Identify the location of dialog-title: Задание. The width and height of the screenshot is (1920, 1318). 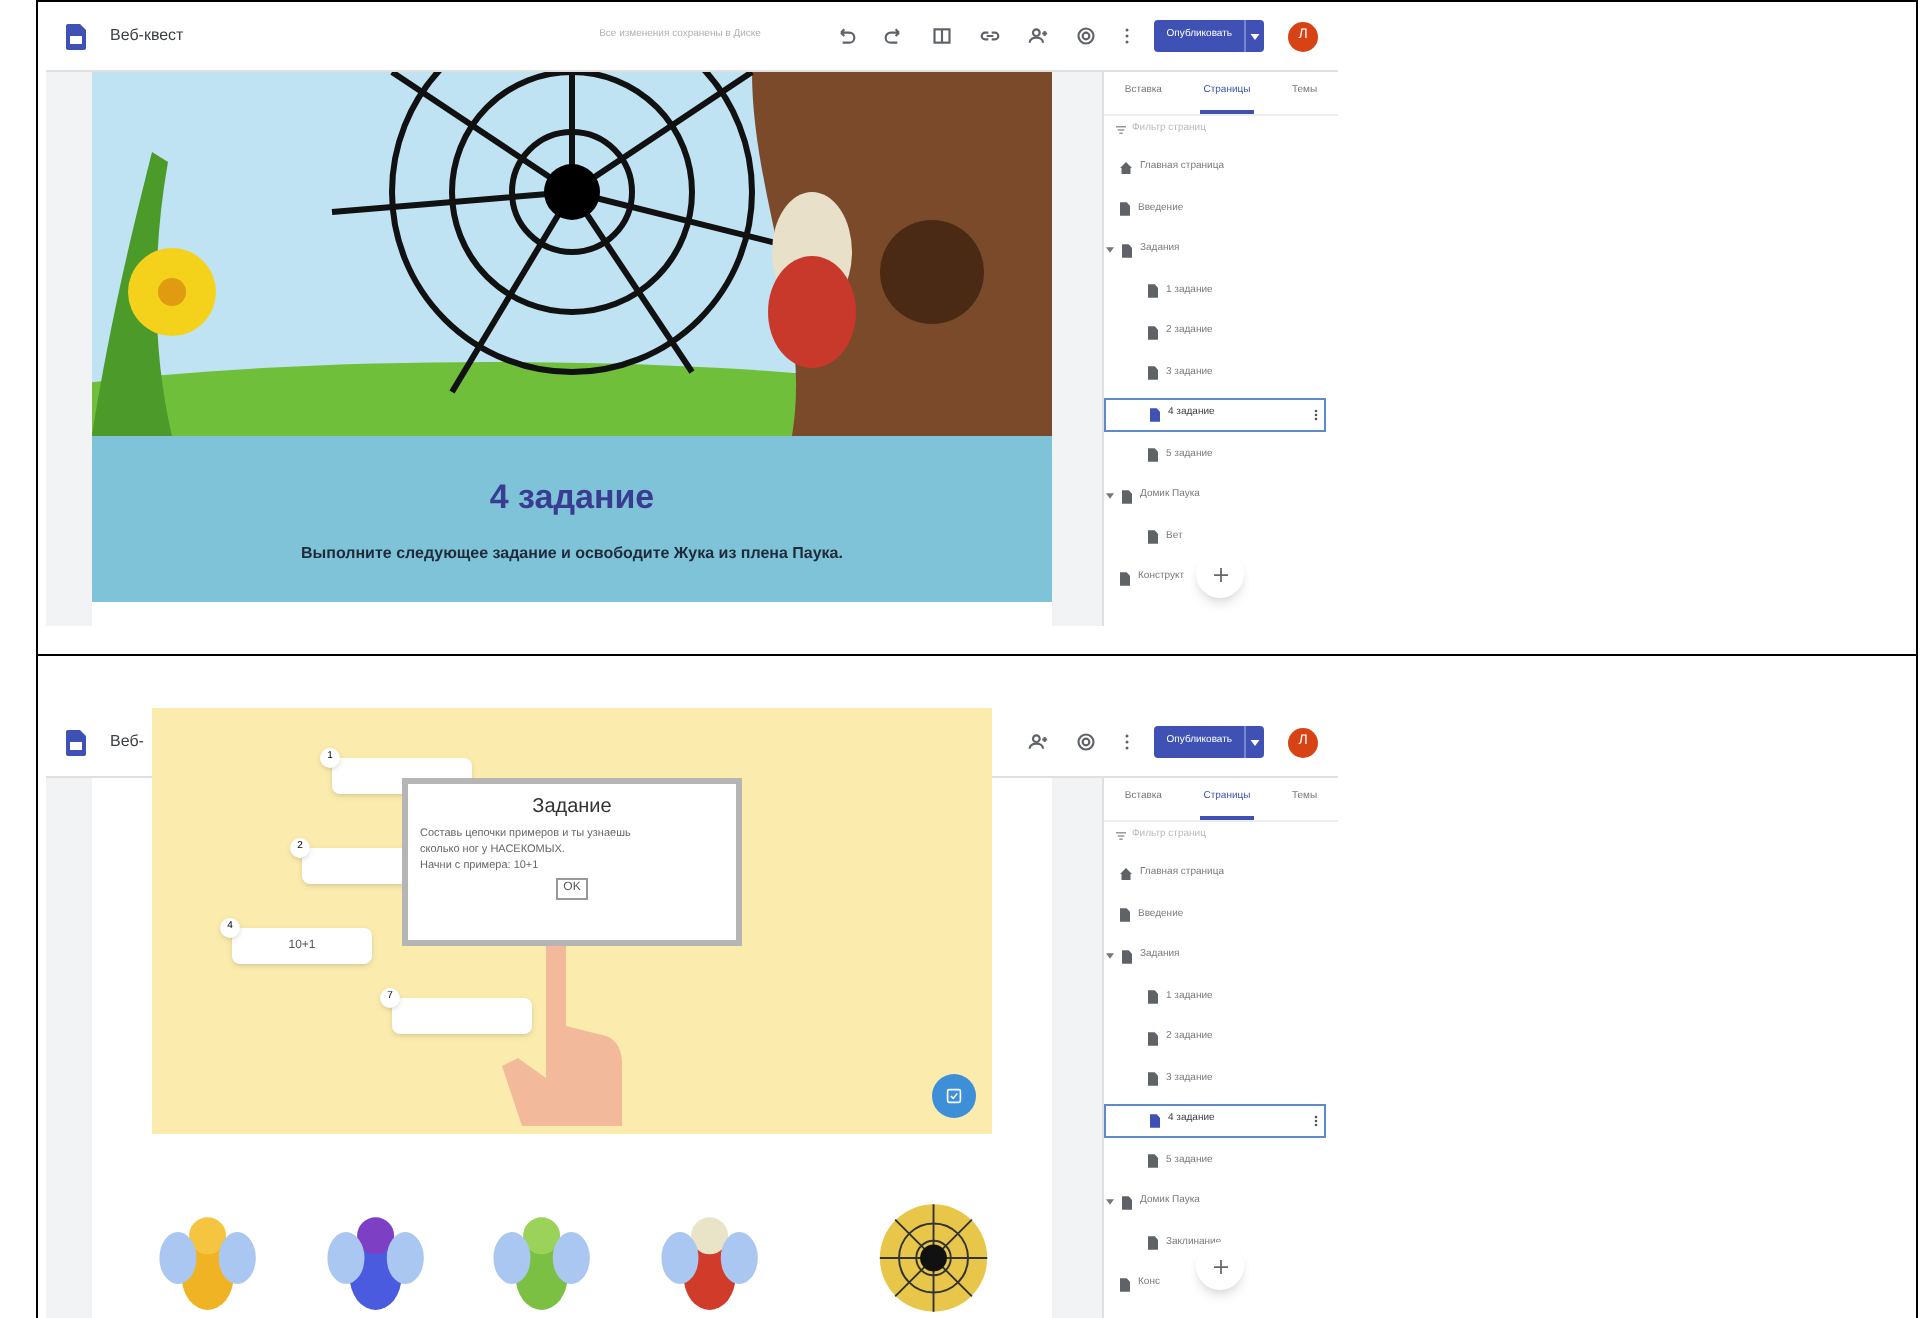
(572, 808).